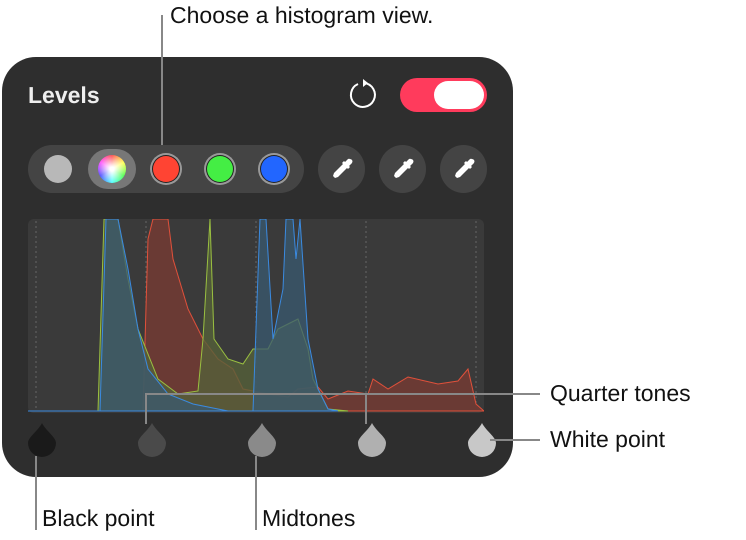 The image size is (746, 540). Describe the element at coordinates (302, 15) in the screenshot. I see `callout-label: Choose a histogram view.` at that location.